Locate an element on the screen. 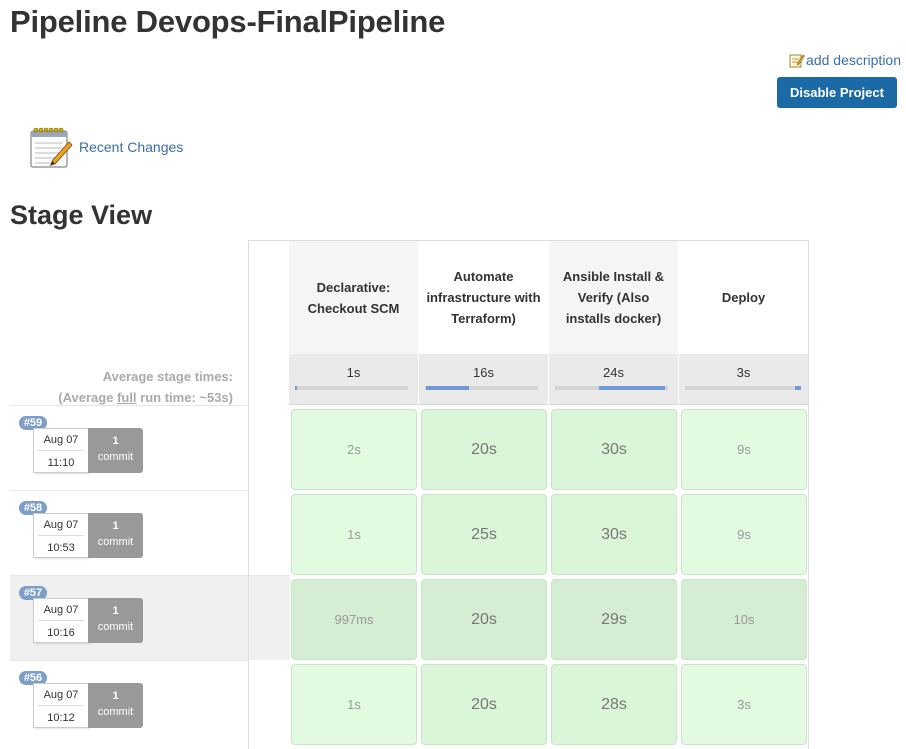 This screenshot has width=906, height=749. add-description-link: add description is located at coordinates (845, 60).